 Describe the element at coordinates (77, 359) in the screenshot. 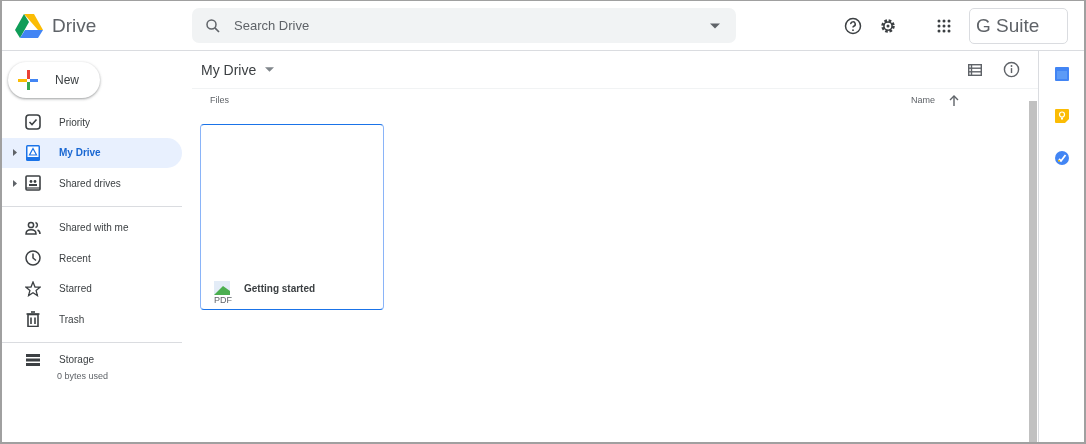

I see `storage-label: Storage` at that location.